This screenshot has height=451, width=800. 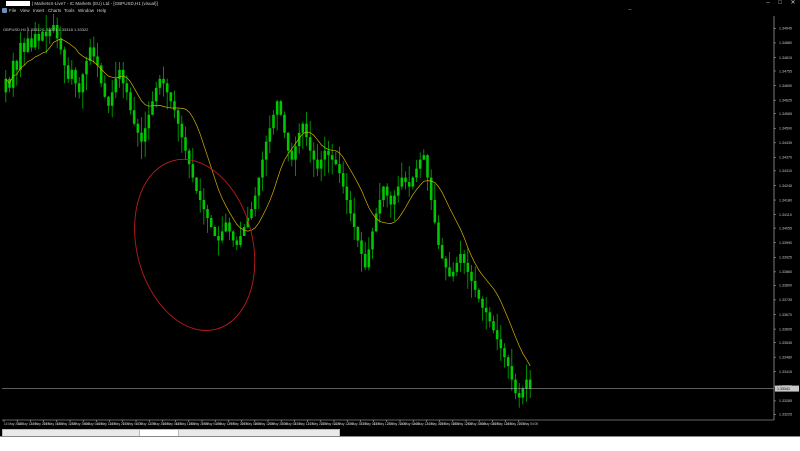 I want to click on y-tick-label: 1.34690, so click(x=785, y=86).